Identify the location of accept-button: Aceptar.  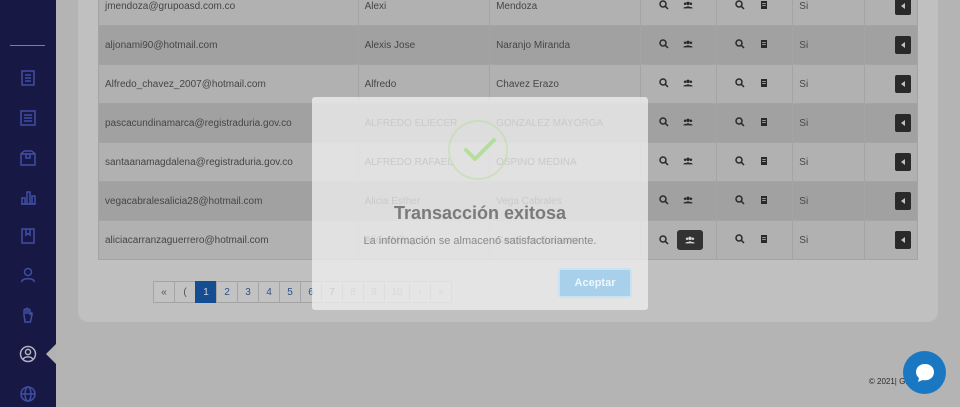
(595, 283).